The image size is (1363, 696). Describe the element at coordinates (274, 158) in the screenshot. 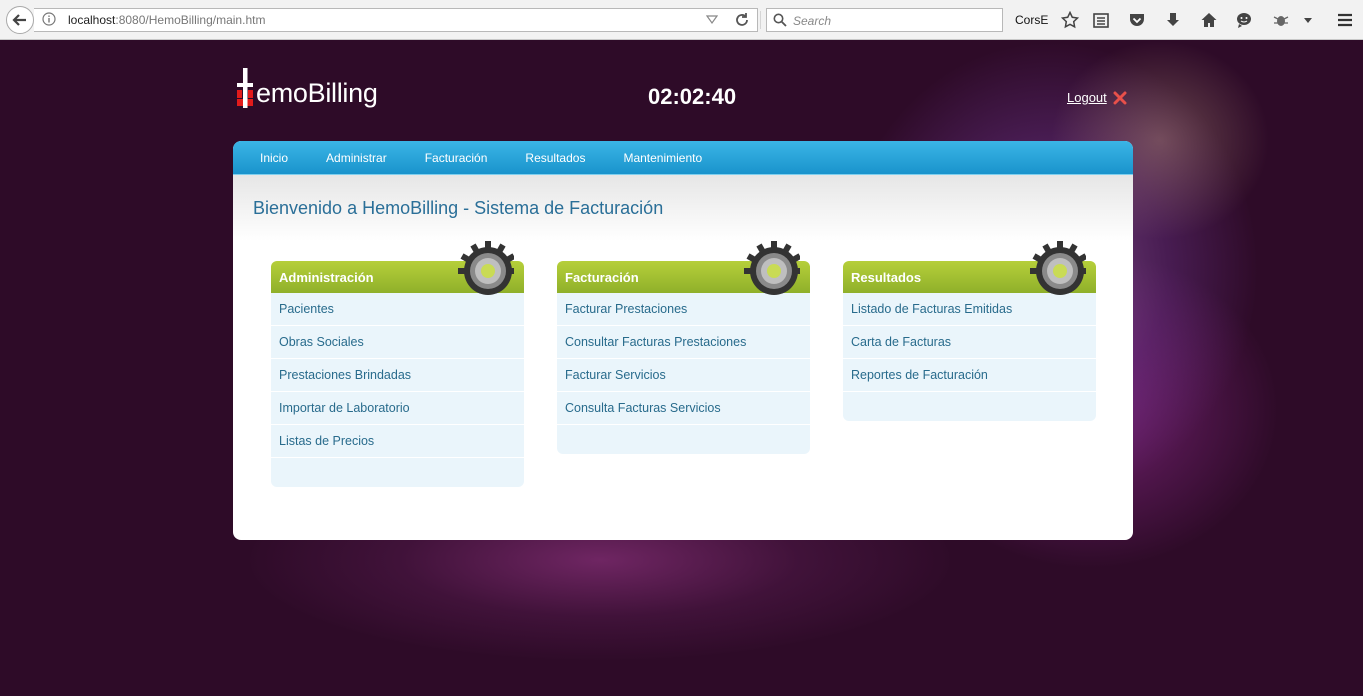

I see `nav-inicio: Inicio` at that location.